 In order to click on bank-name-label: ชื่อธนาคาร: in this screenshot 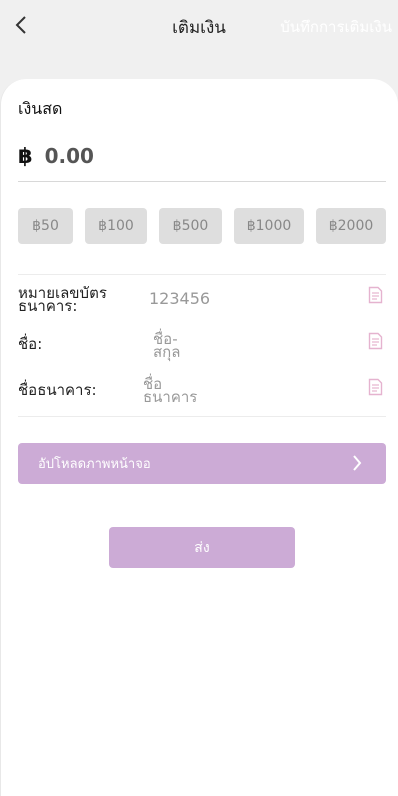, I will do `click(57, 390)`.